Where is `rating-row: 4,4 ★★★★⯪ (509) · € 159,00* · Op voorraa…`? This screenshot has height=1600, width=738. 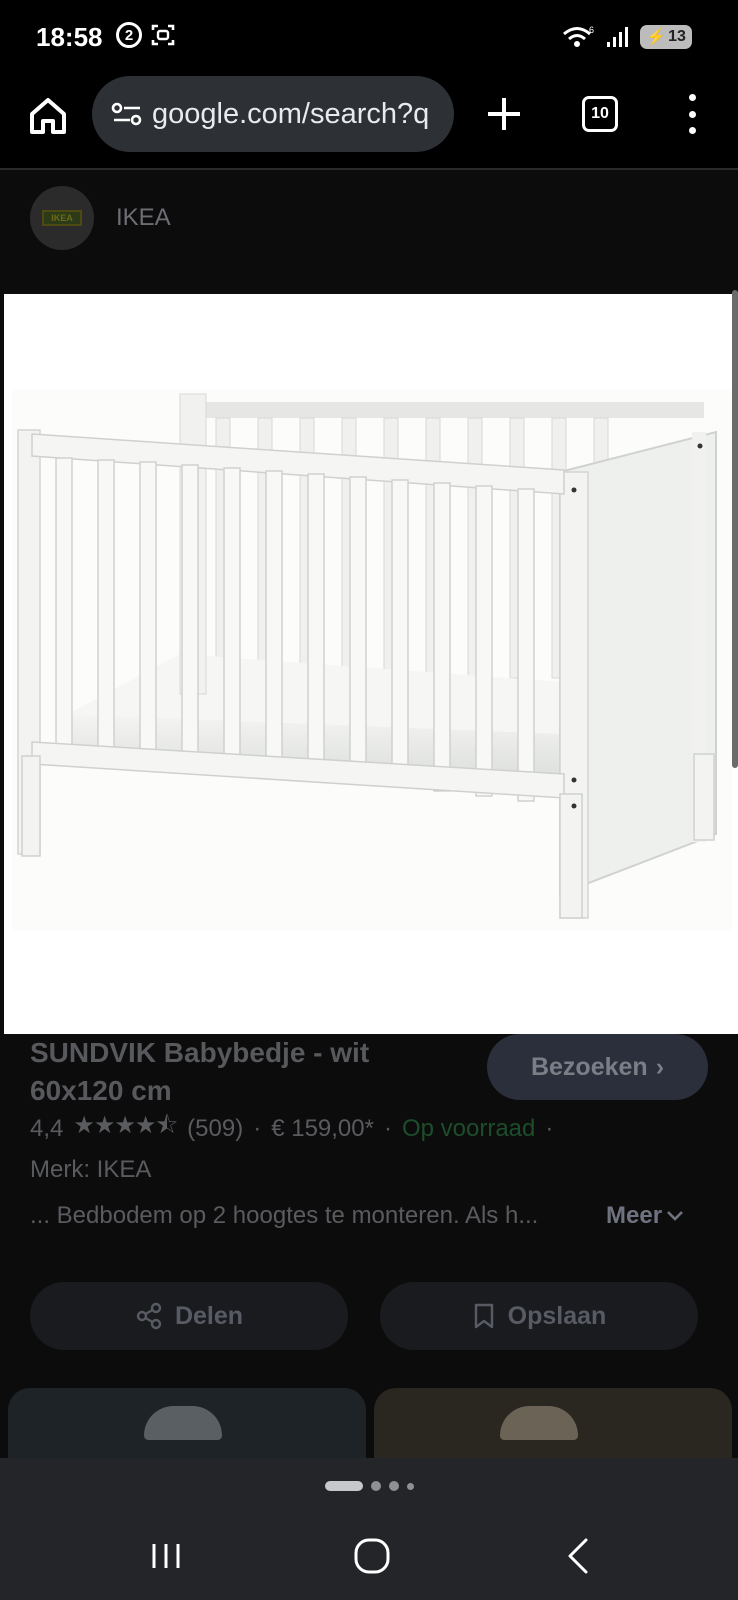 rating-row: 4,4 ★★★★⯪ (509) · € 159,00* · Op voorraa… is located at coordinates (291, 1128).